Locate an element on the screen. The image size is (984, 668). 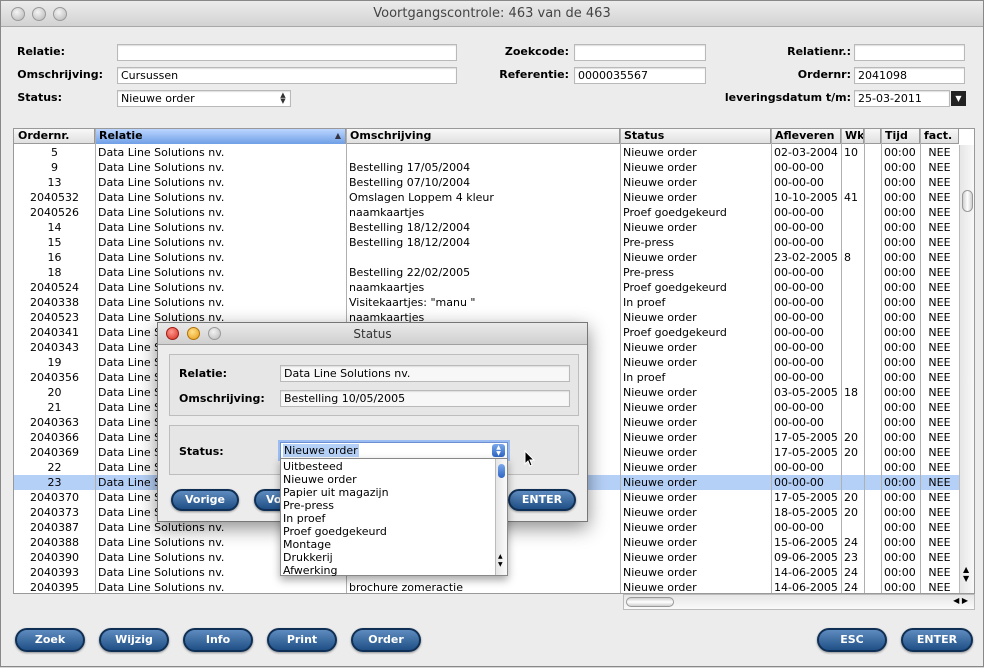
info-button: Info is located at coordinates (218, 640).